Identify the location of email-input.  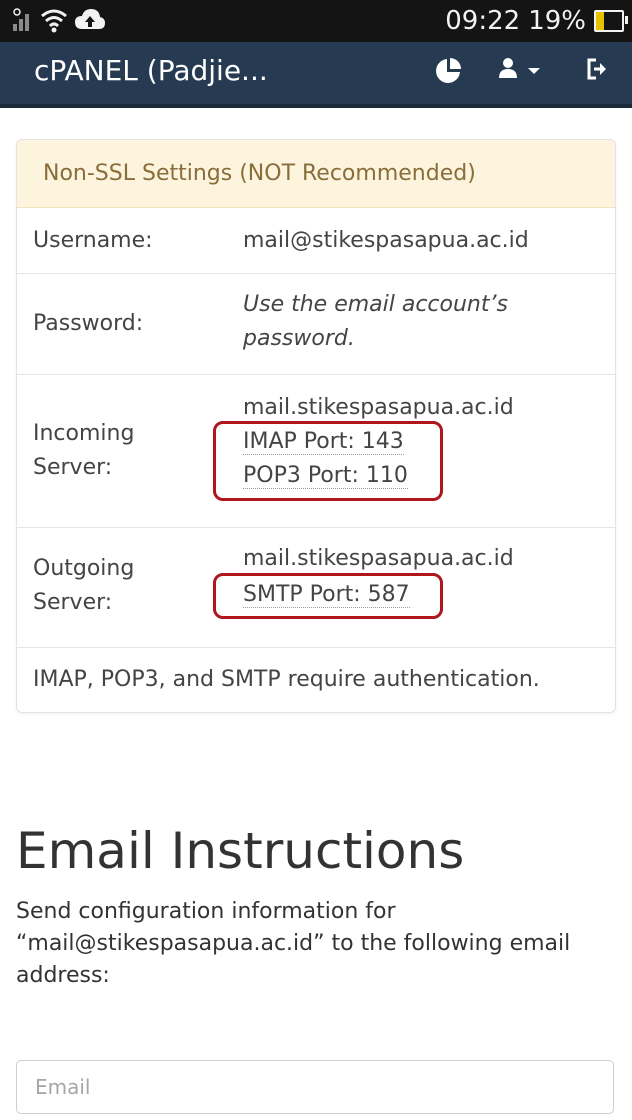
(315, 1087).